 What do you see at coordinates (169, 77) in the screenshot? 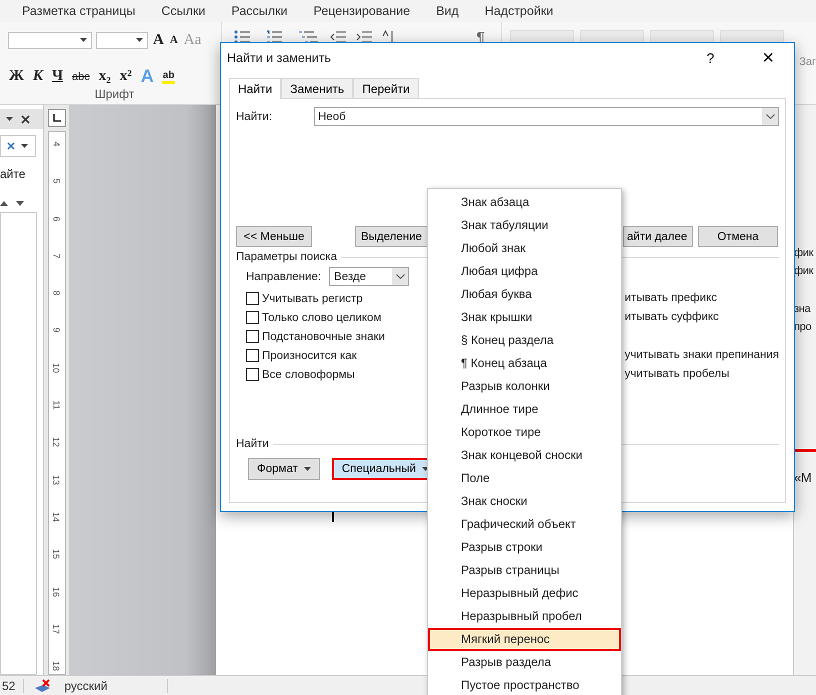
I see `highlight-button: ab` at bounding box center [169, 77].